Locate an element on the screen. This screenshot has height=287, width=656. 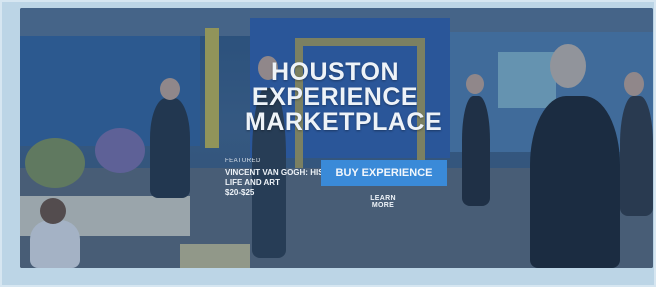
learn-more-link: LEARN MORE is located at coordinates (383, 202).